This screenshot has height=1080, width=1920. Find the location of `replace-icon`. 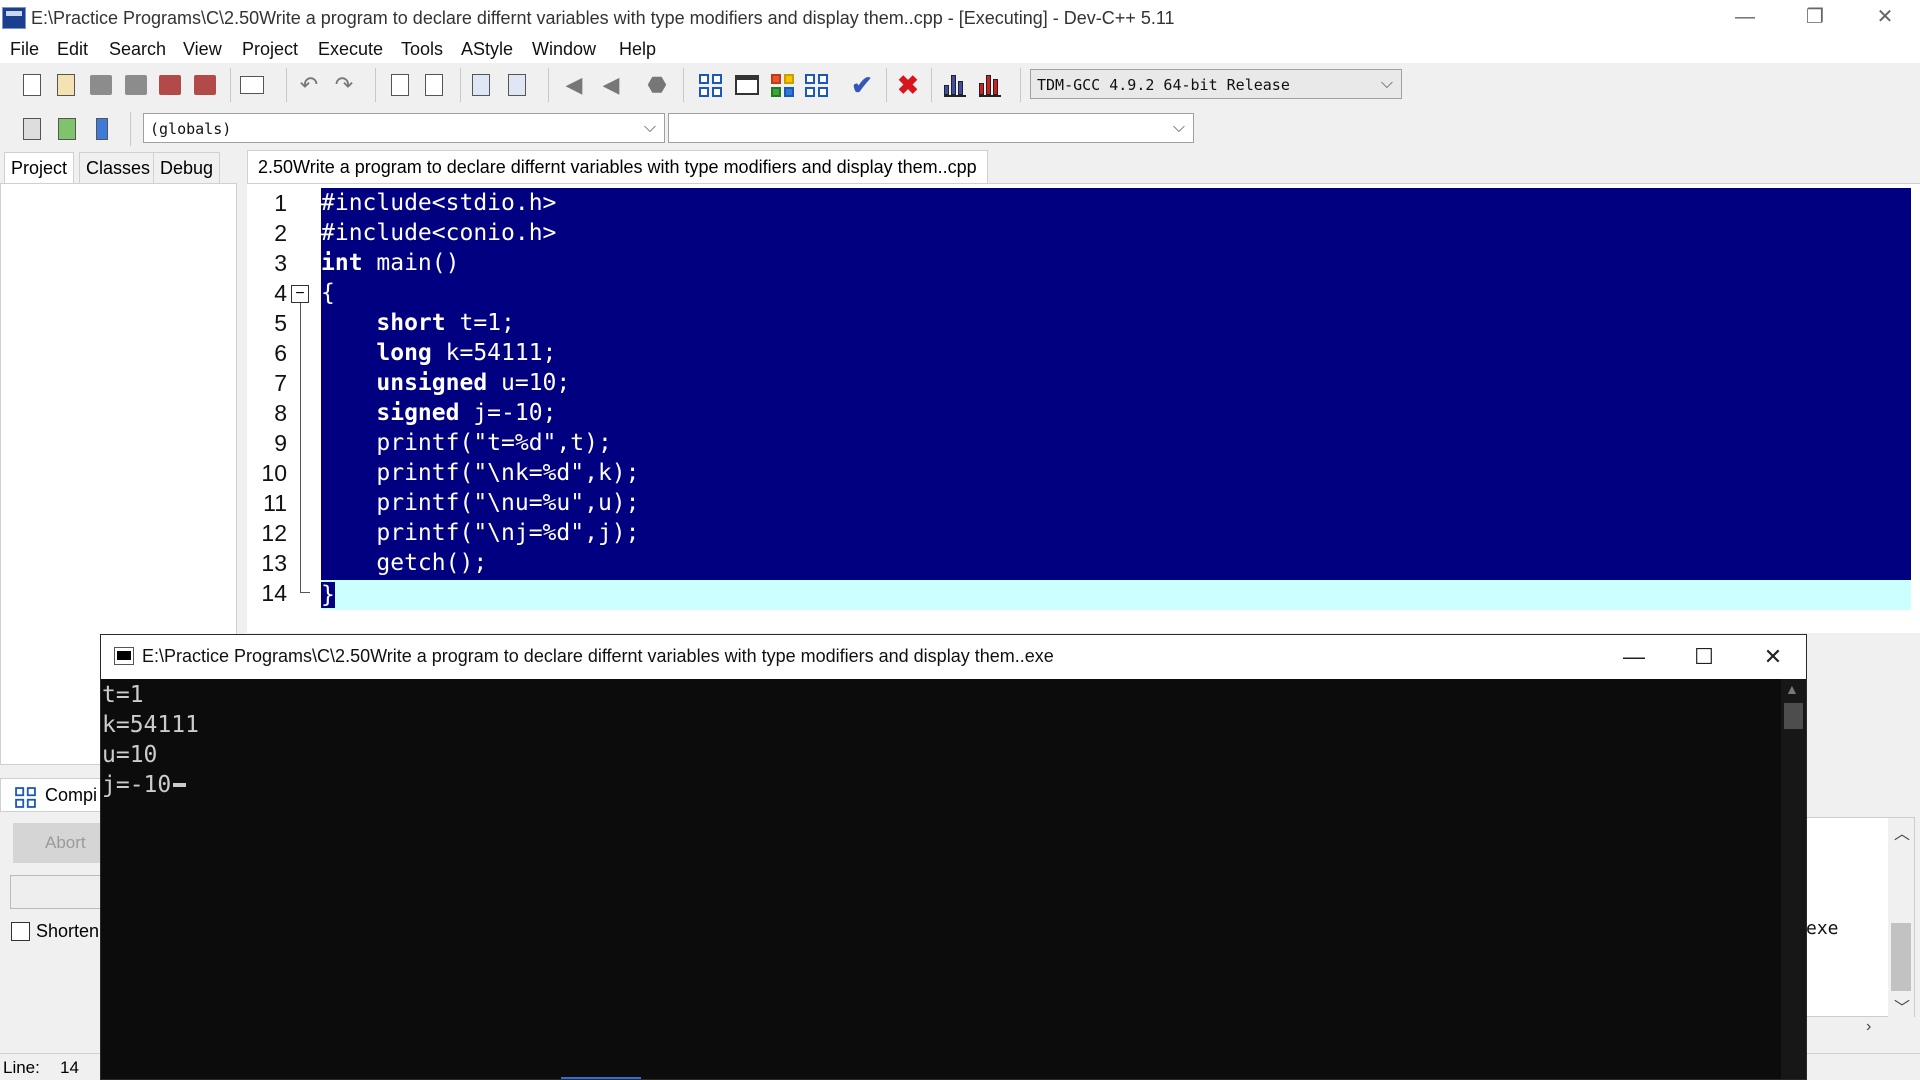

replace-icon is located at coordinates (434, 85).